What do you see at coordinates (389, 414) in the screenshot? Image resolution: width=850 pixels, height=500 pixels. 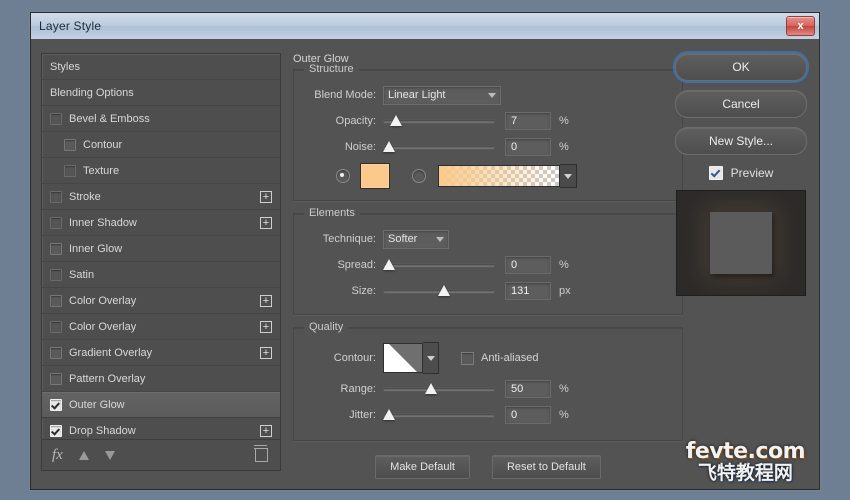 I see `jitter-slider-knob` at bounding box center [389, 414].